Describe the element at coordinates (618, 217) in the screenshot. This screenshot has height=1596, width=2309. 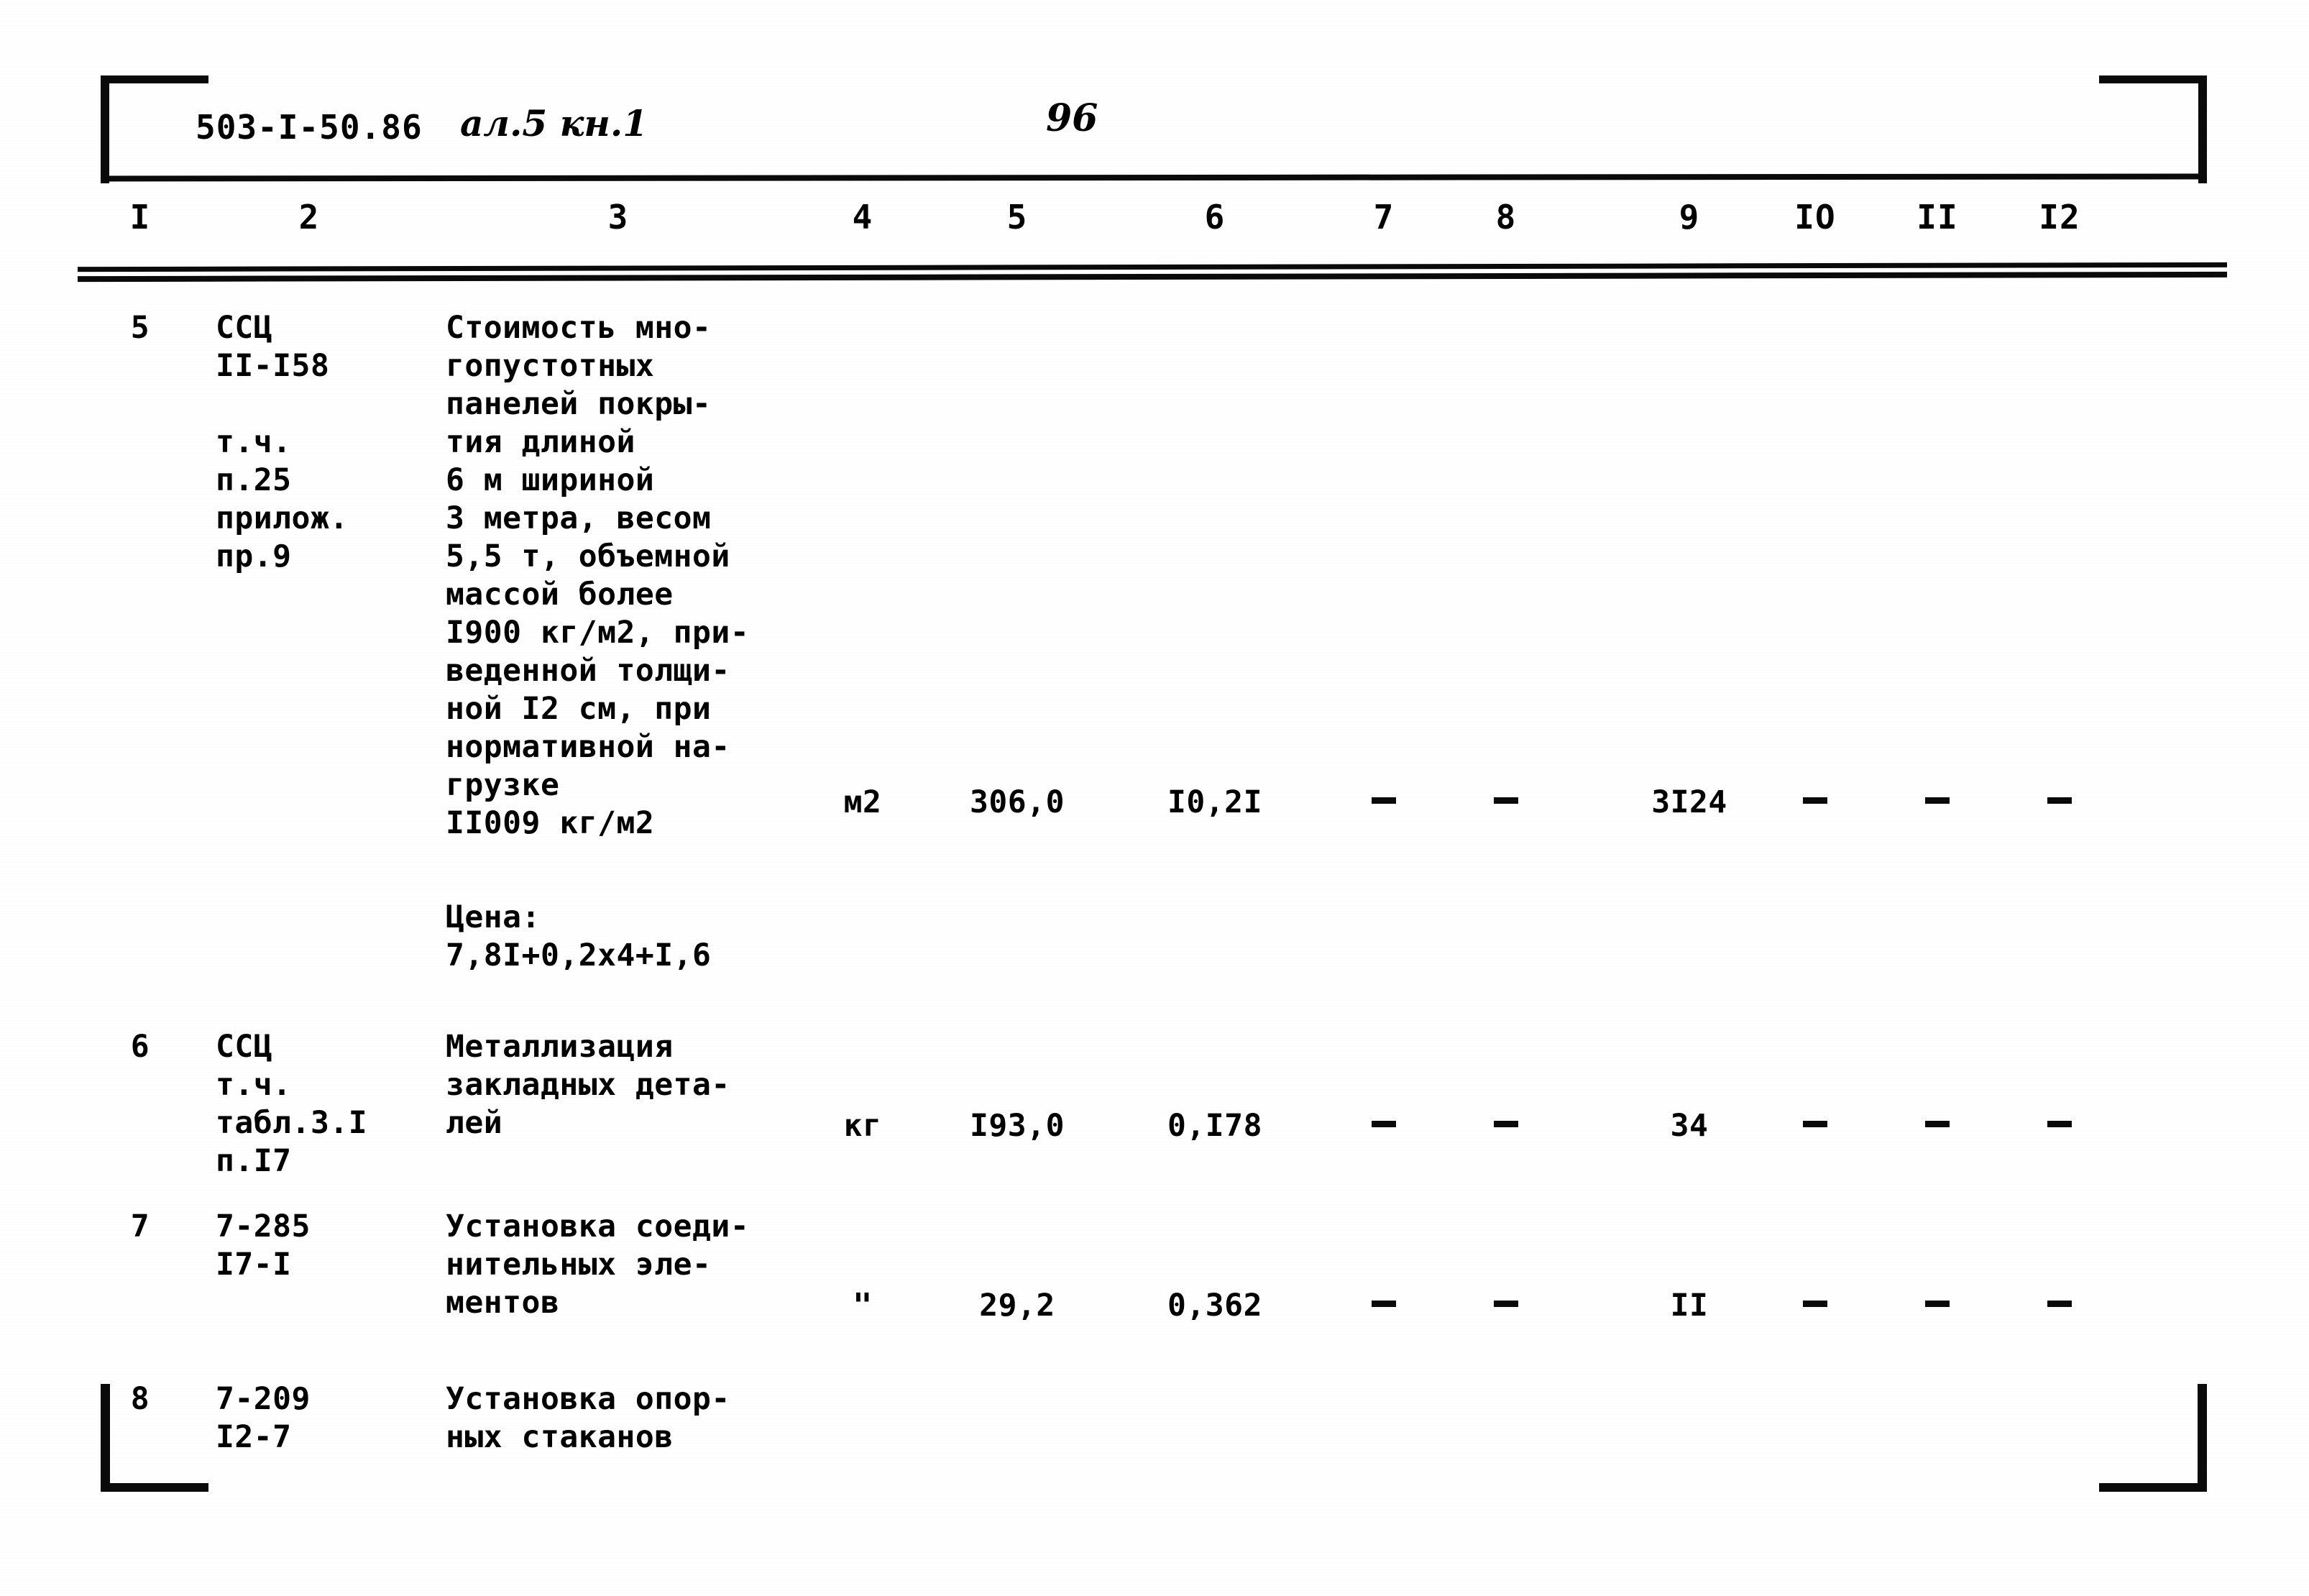
I see `column-header-3: 3` at that location.